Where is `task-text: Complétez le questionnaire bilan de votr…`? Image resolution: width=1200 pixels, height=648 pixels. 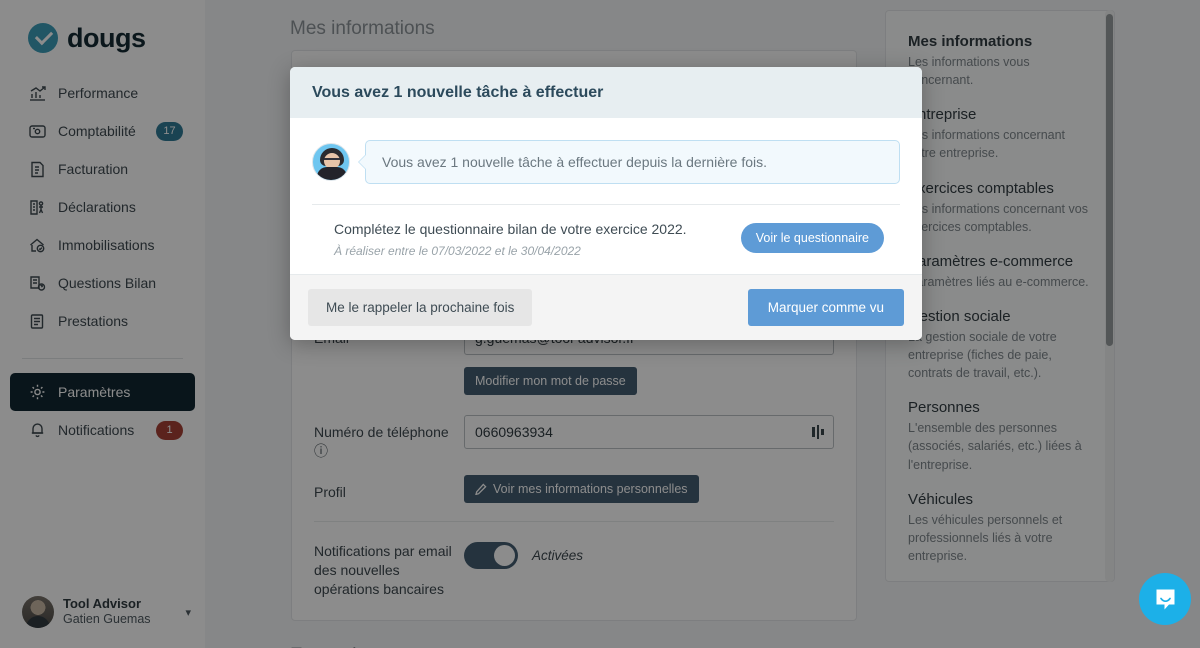 task-text: Complétez le questionnaire bilan de votr… is located at coordinates (537, 239).